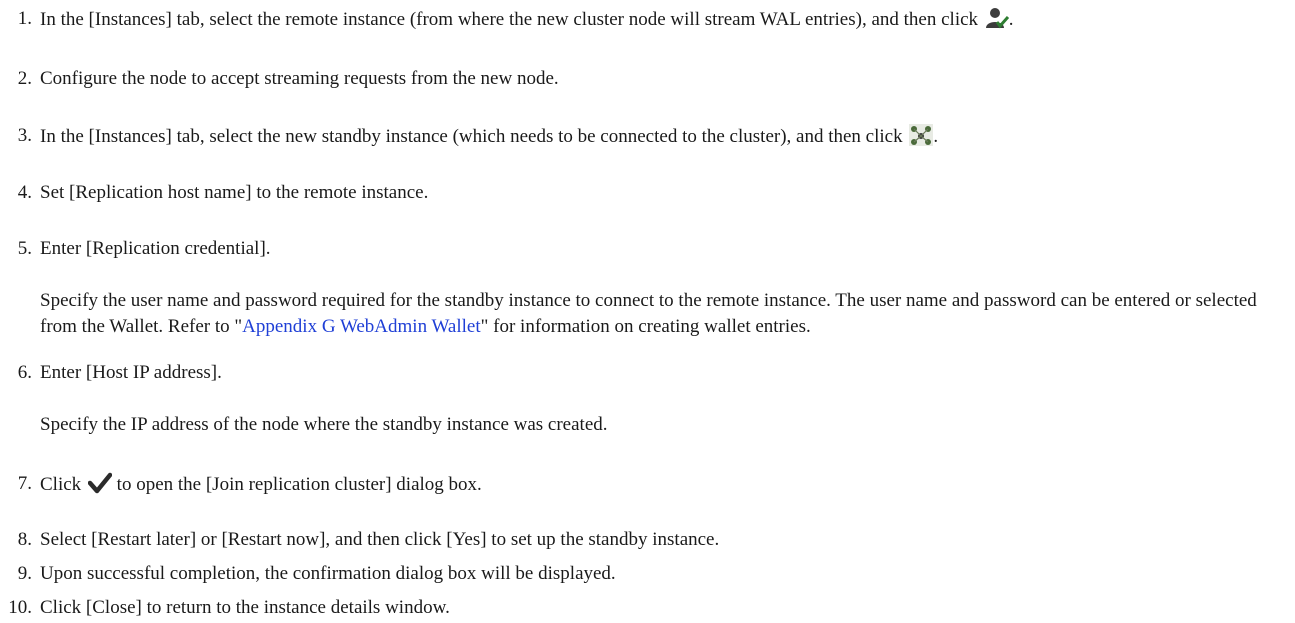 This screenshot has height=623, width=1295. I want to click on appendix-g-link: Appendix G WebAdmin Wallet, so click(361, 326).